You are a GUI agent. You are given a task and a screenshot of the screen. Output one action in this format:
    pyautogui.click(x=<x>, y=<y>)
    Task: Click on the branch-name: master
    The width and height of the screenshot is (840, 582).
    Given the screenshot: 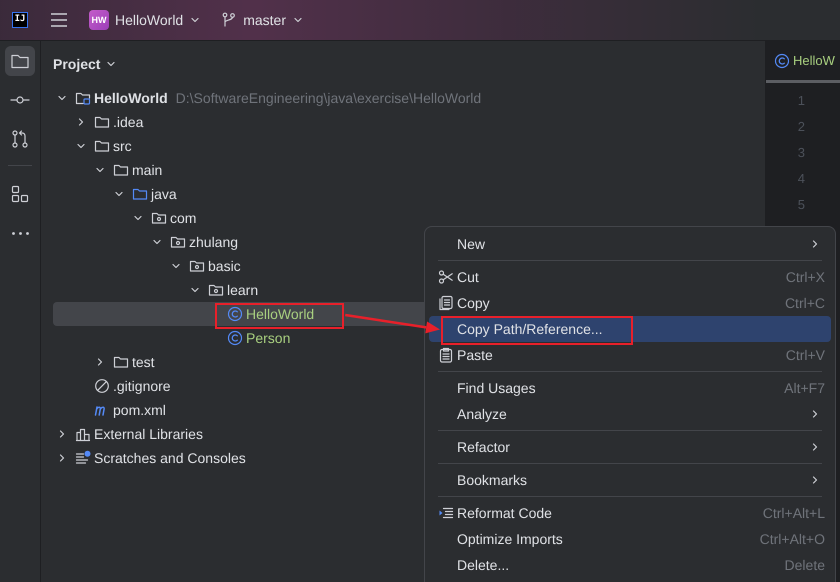 What is the action you would take?
    pyautogui.click(x=264, y=20)
    